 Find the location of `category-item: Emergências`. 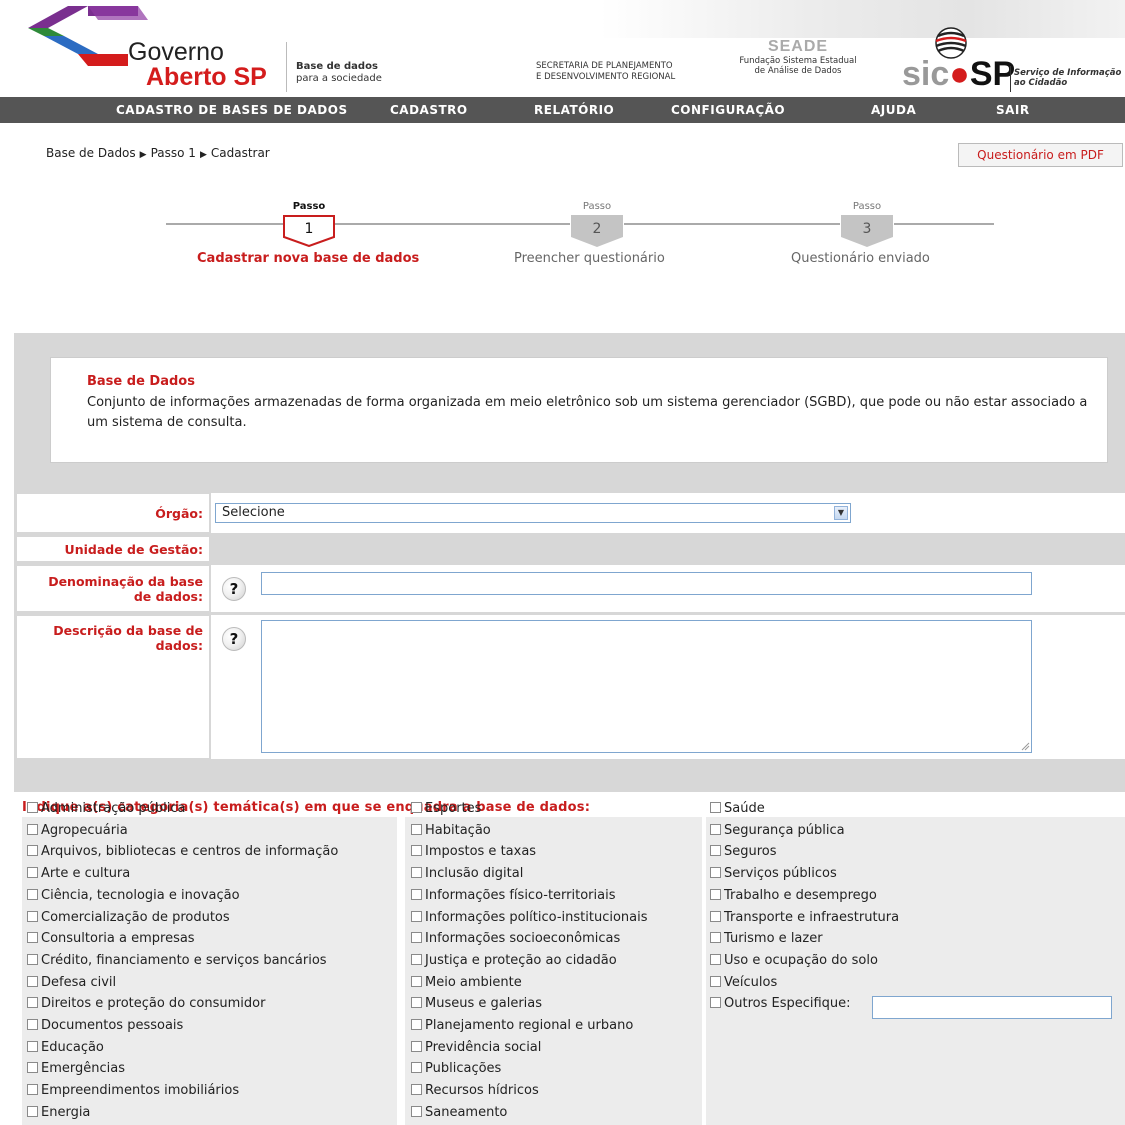

category-item: Emergências is located at coordinates (76, 1069).